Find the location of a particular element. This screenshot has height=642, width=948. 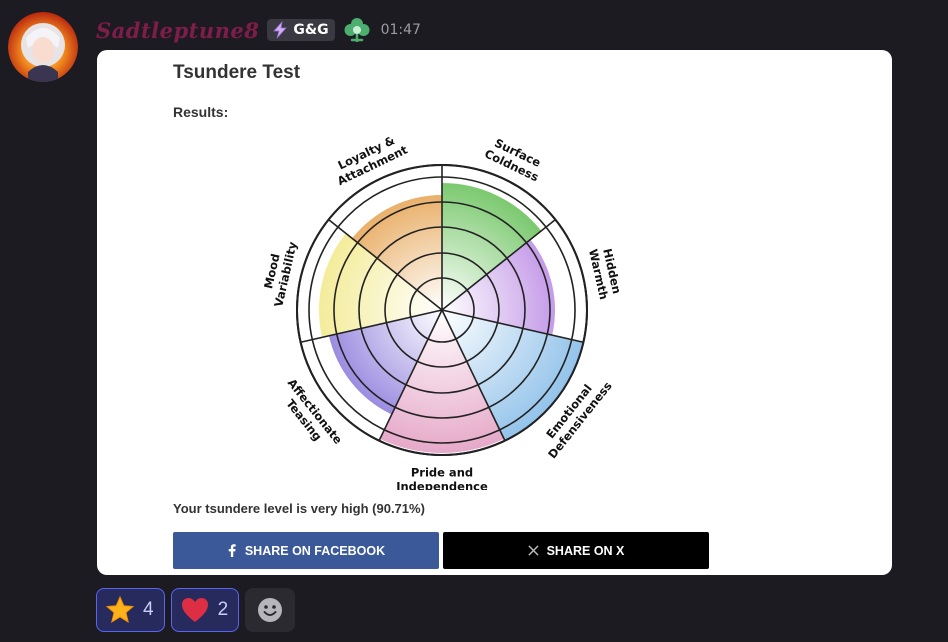

results-label: Results: is located at coordinates (201, 112).